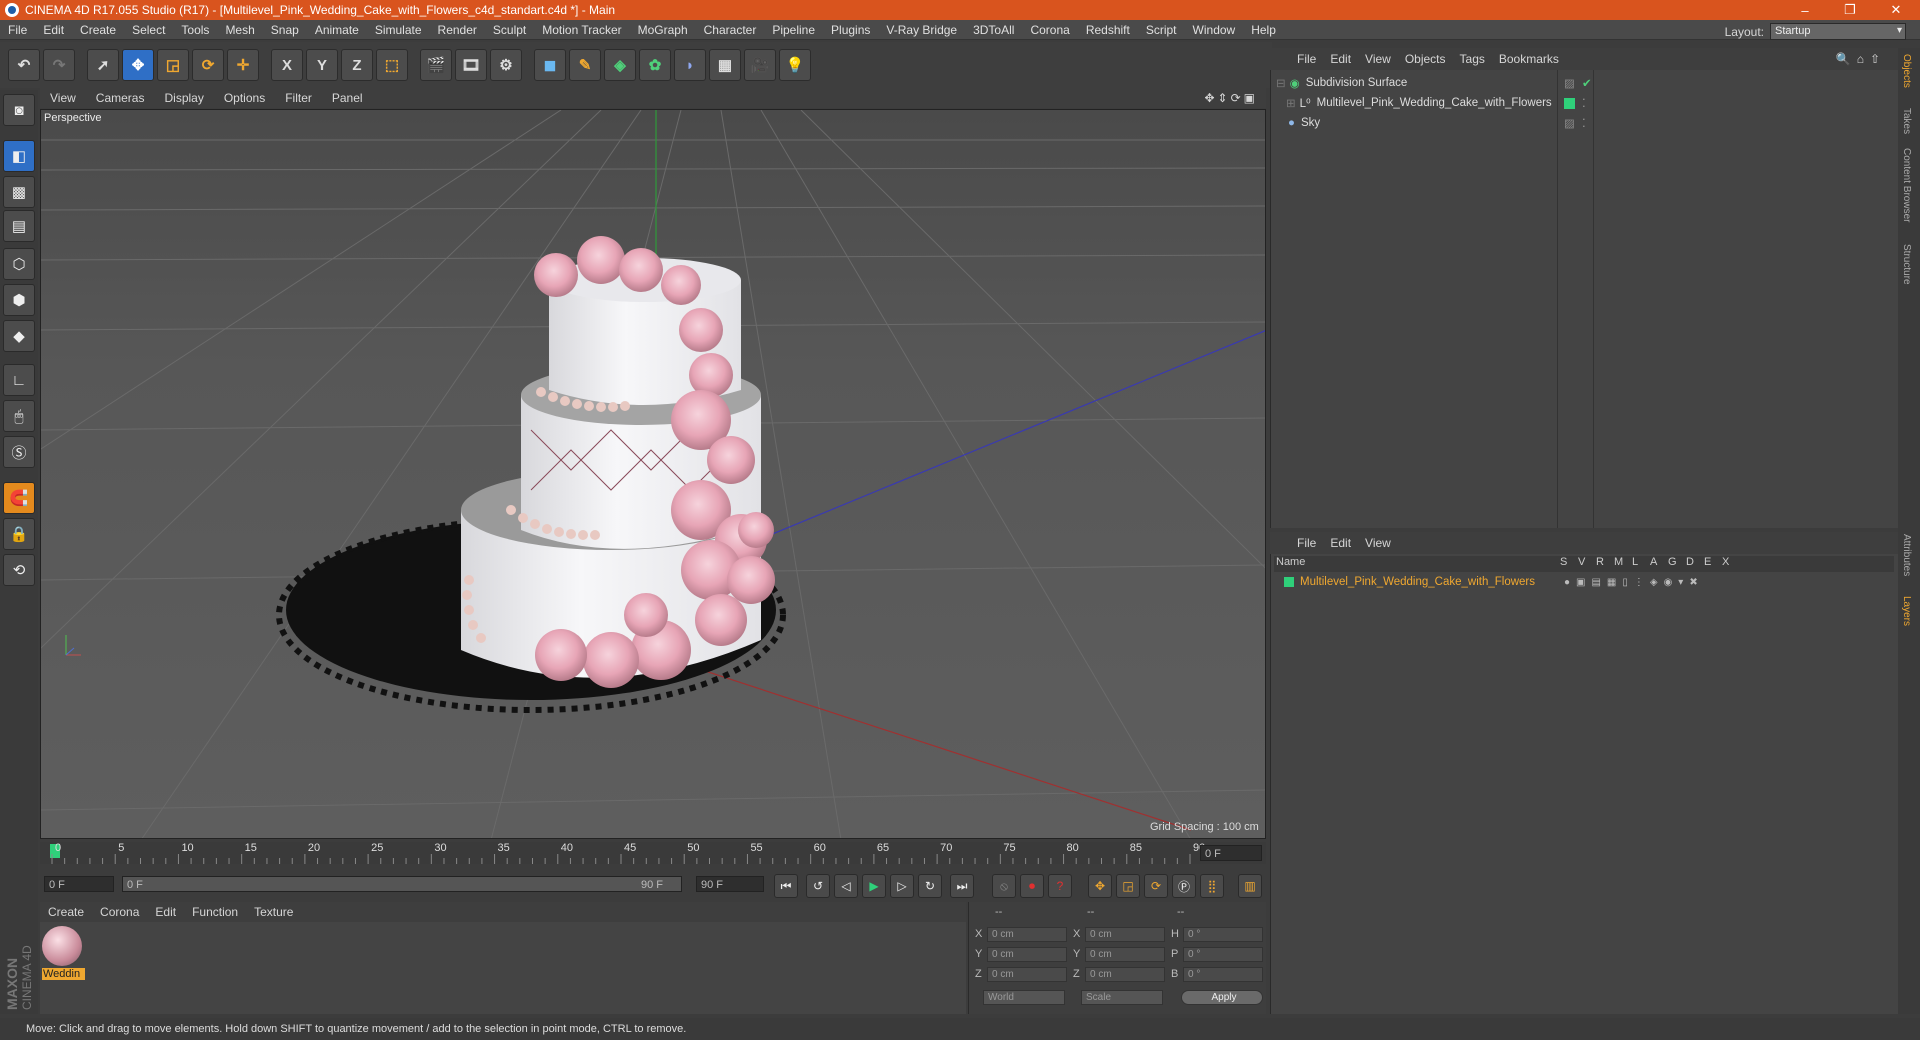 This screenshot has width=1920, height=1040. I want to click on floor-environment-icon: ▦, so click(725, 65).